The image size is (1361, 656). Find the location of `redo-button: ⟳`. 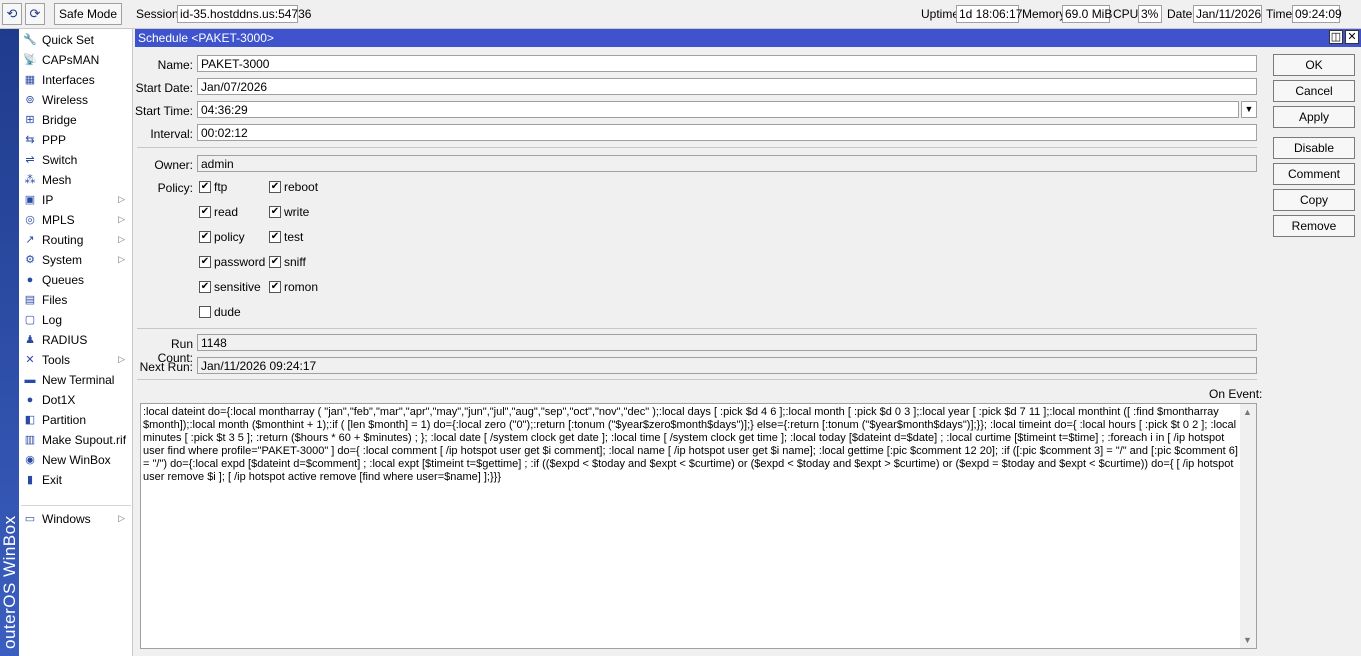

redo-button: ⟳ is located at coordinates (35, 14).